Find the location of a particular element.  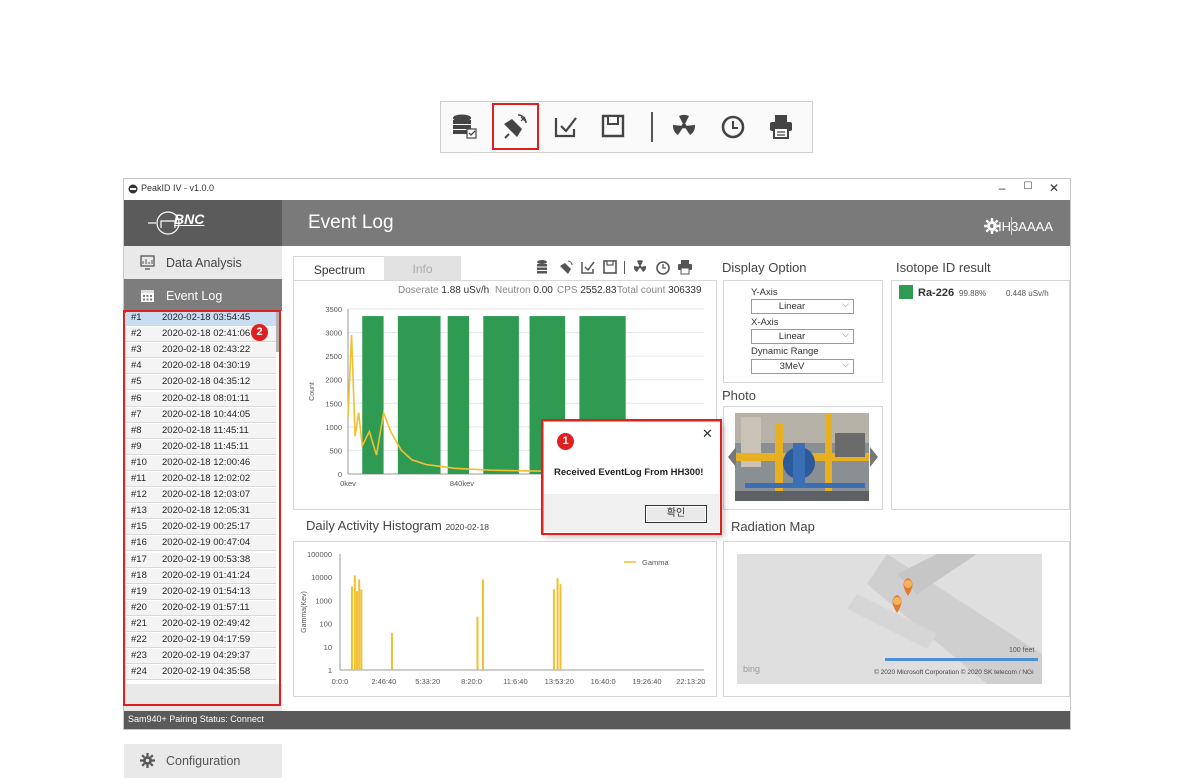

tab-spectrum: Spectrum is located at coordinates (339, 268).